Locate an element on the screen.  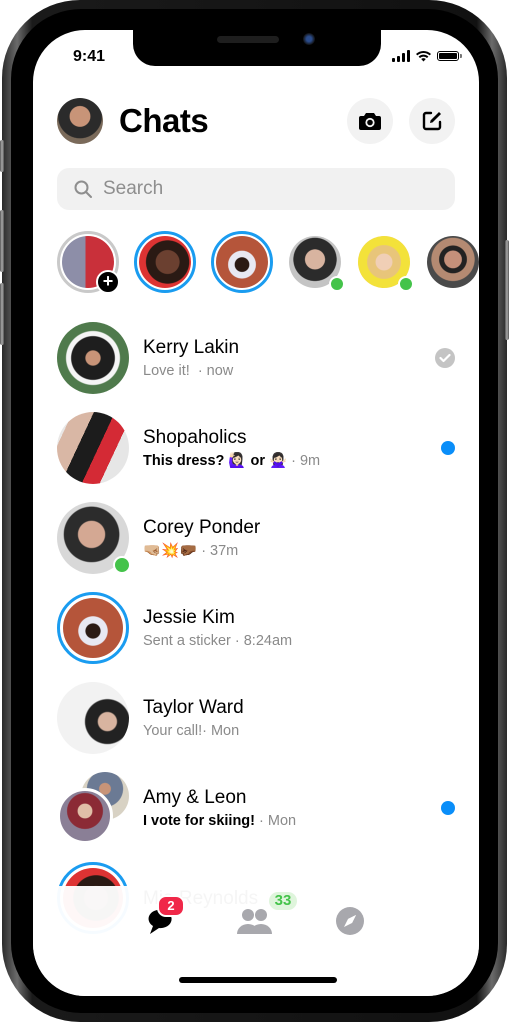
front-camera is located at coordinates (309, 39).